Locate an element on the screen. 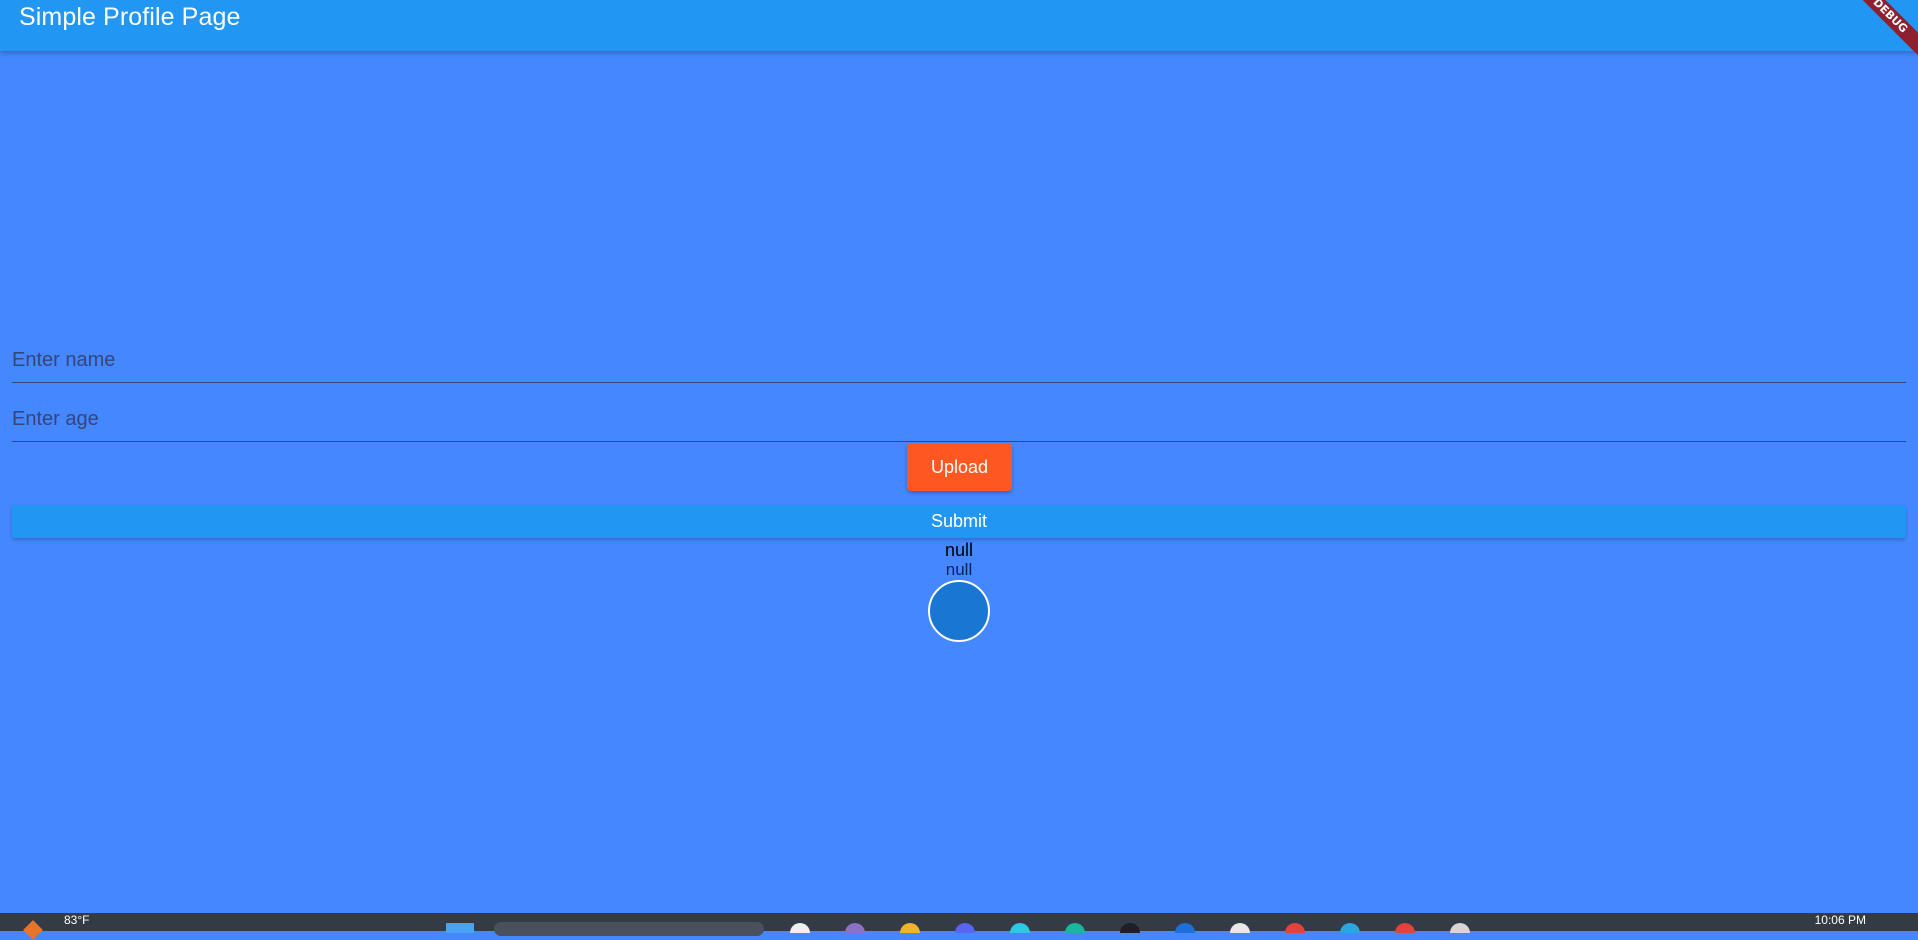  clock-time: 10:06 PM is located at coordinates (1840, 920).